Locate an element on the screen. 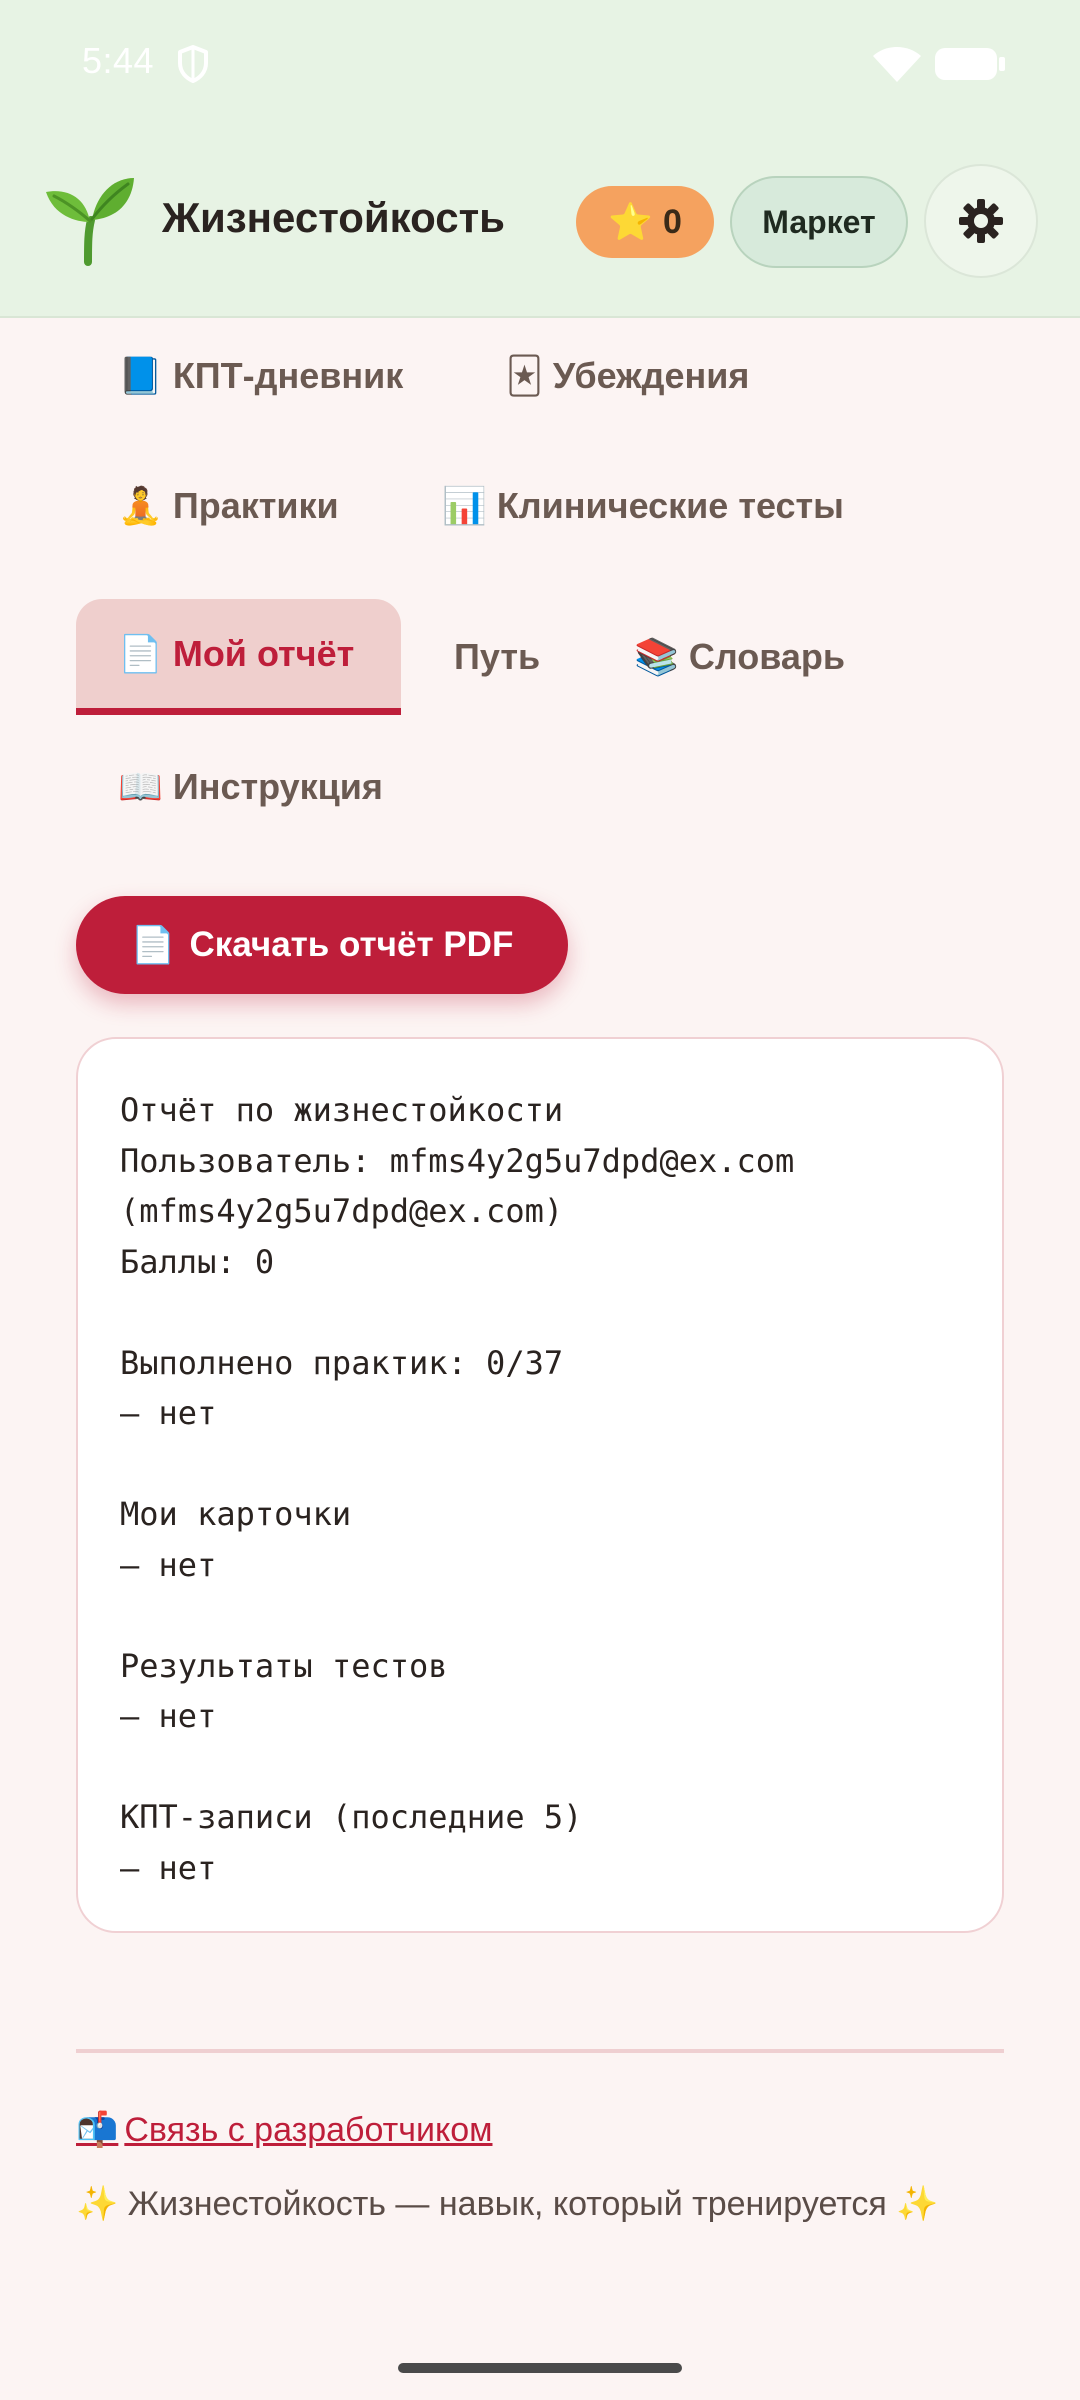 The height and width of the screenshot is (2400, 1080). tab-clinical-tests: 📊 Клинические тесты is located at coordinates (643, 506).